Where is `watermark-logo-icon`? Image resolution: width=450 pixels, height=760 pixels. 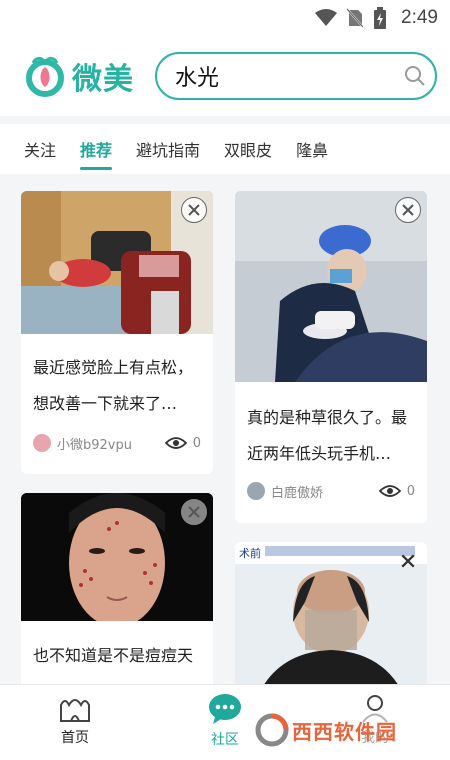
watermark-logo-icon is located at coordinates (272, 730).